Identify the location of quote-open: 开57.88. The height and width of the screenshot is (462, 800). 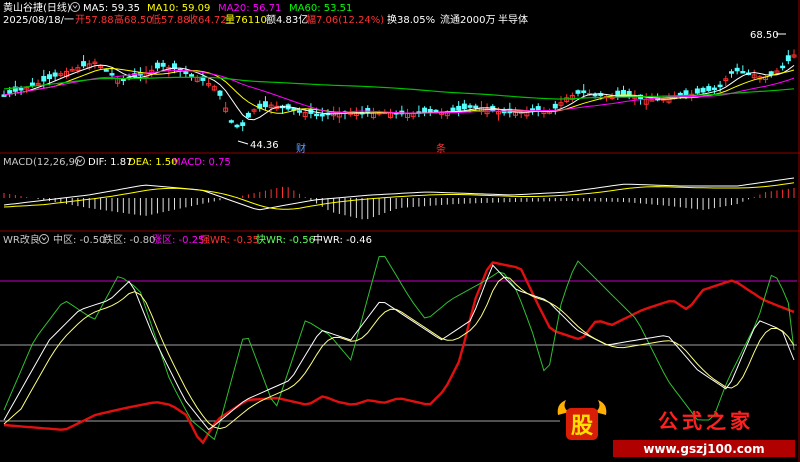
(94, 20).